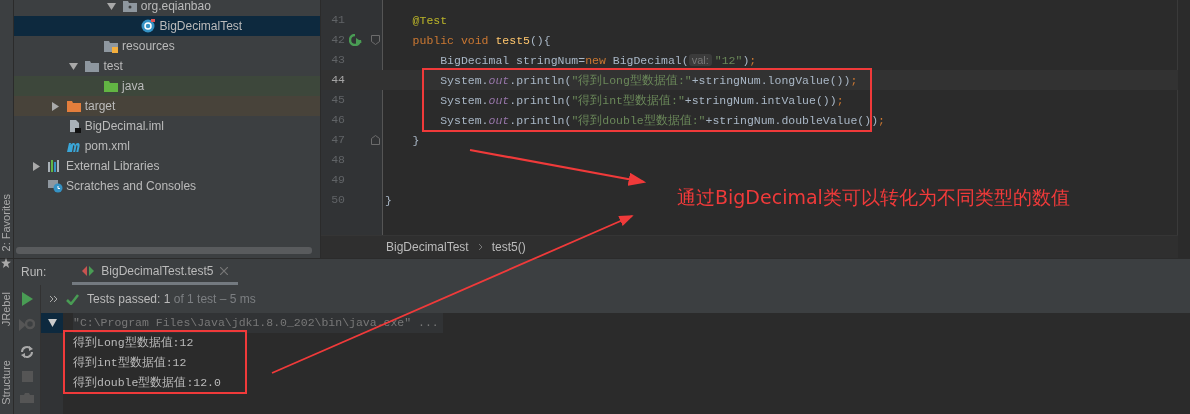  Describe the element at coordinates (72, 299) in the screenshot. I see `checkmark-icon` at that location.